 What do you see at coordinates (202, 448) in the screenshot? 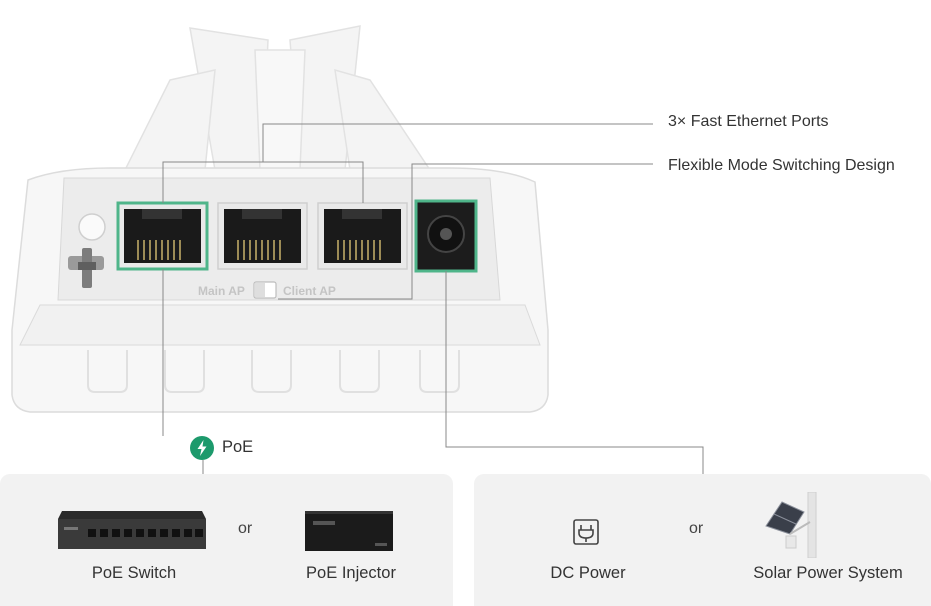
I see `lightning-bolt-icon` at bounding box center [202, 448].